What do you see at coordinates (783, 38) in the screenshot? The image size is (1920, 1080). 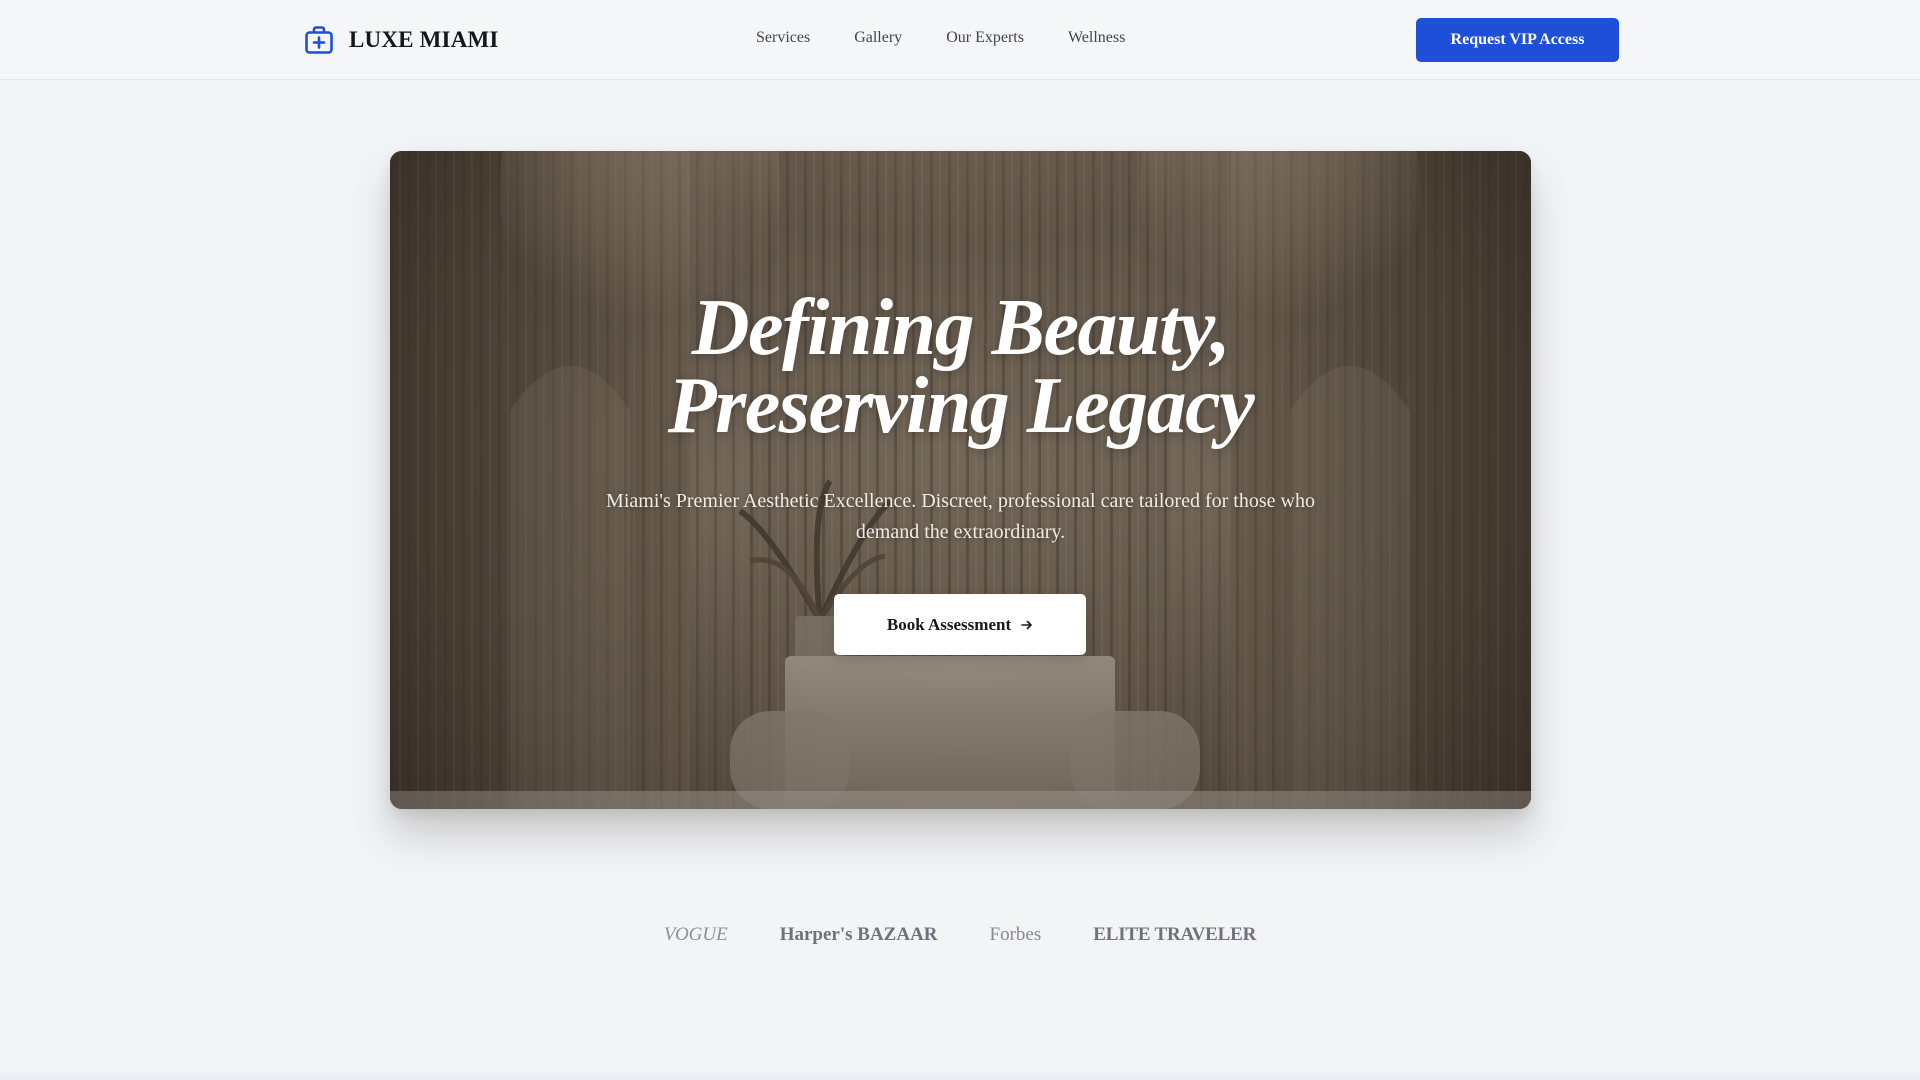 I see `nav-item-services: Services` at bounding box center [783, 38].